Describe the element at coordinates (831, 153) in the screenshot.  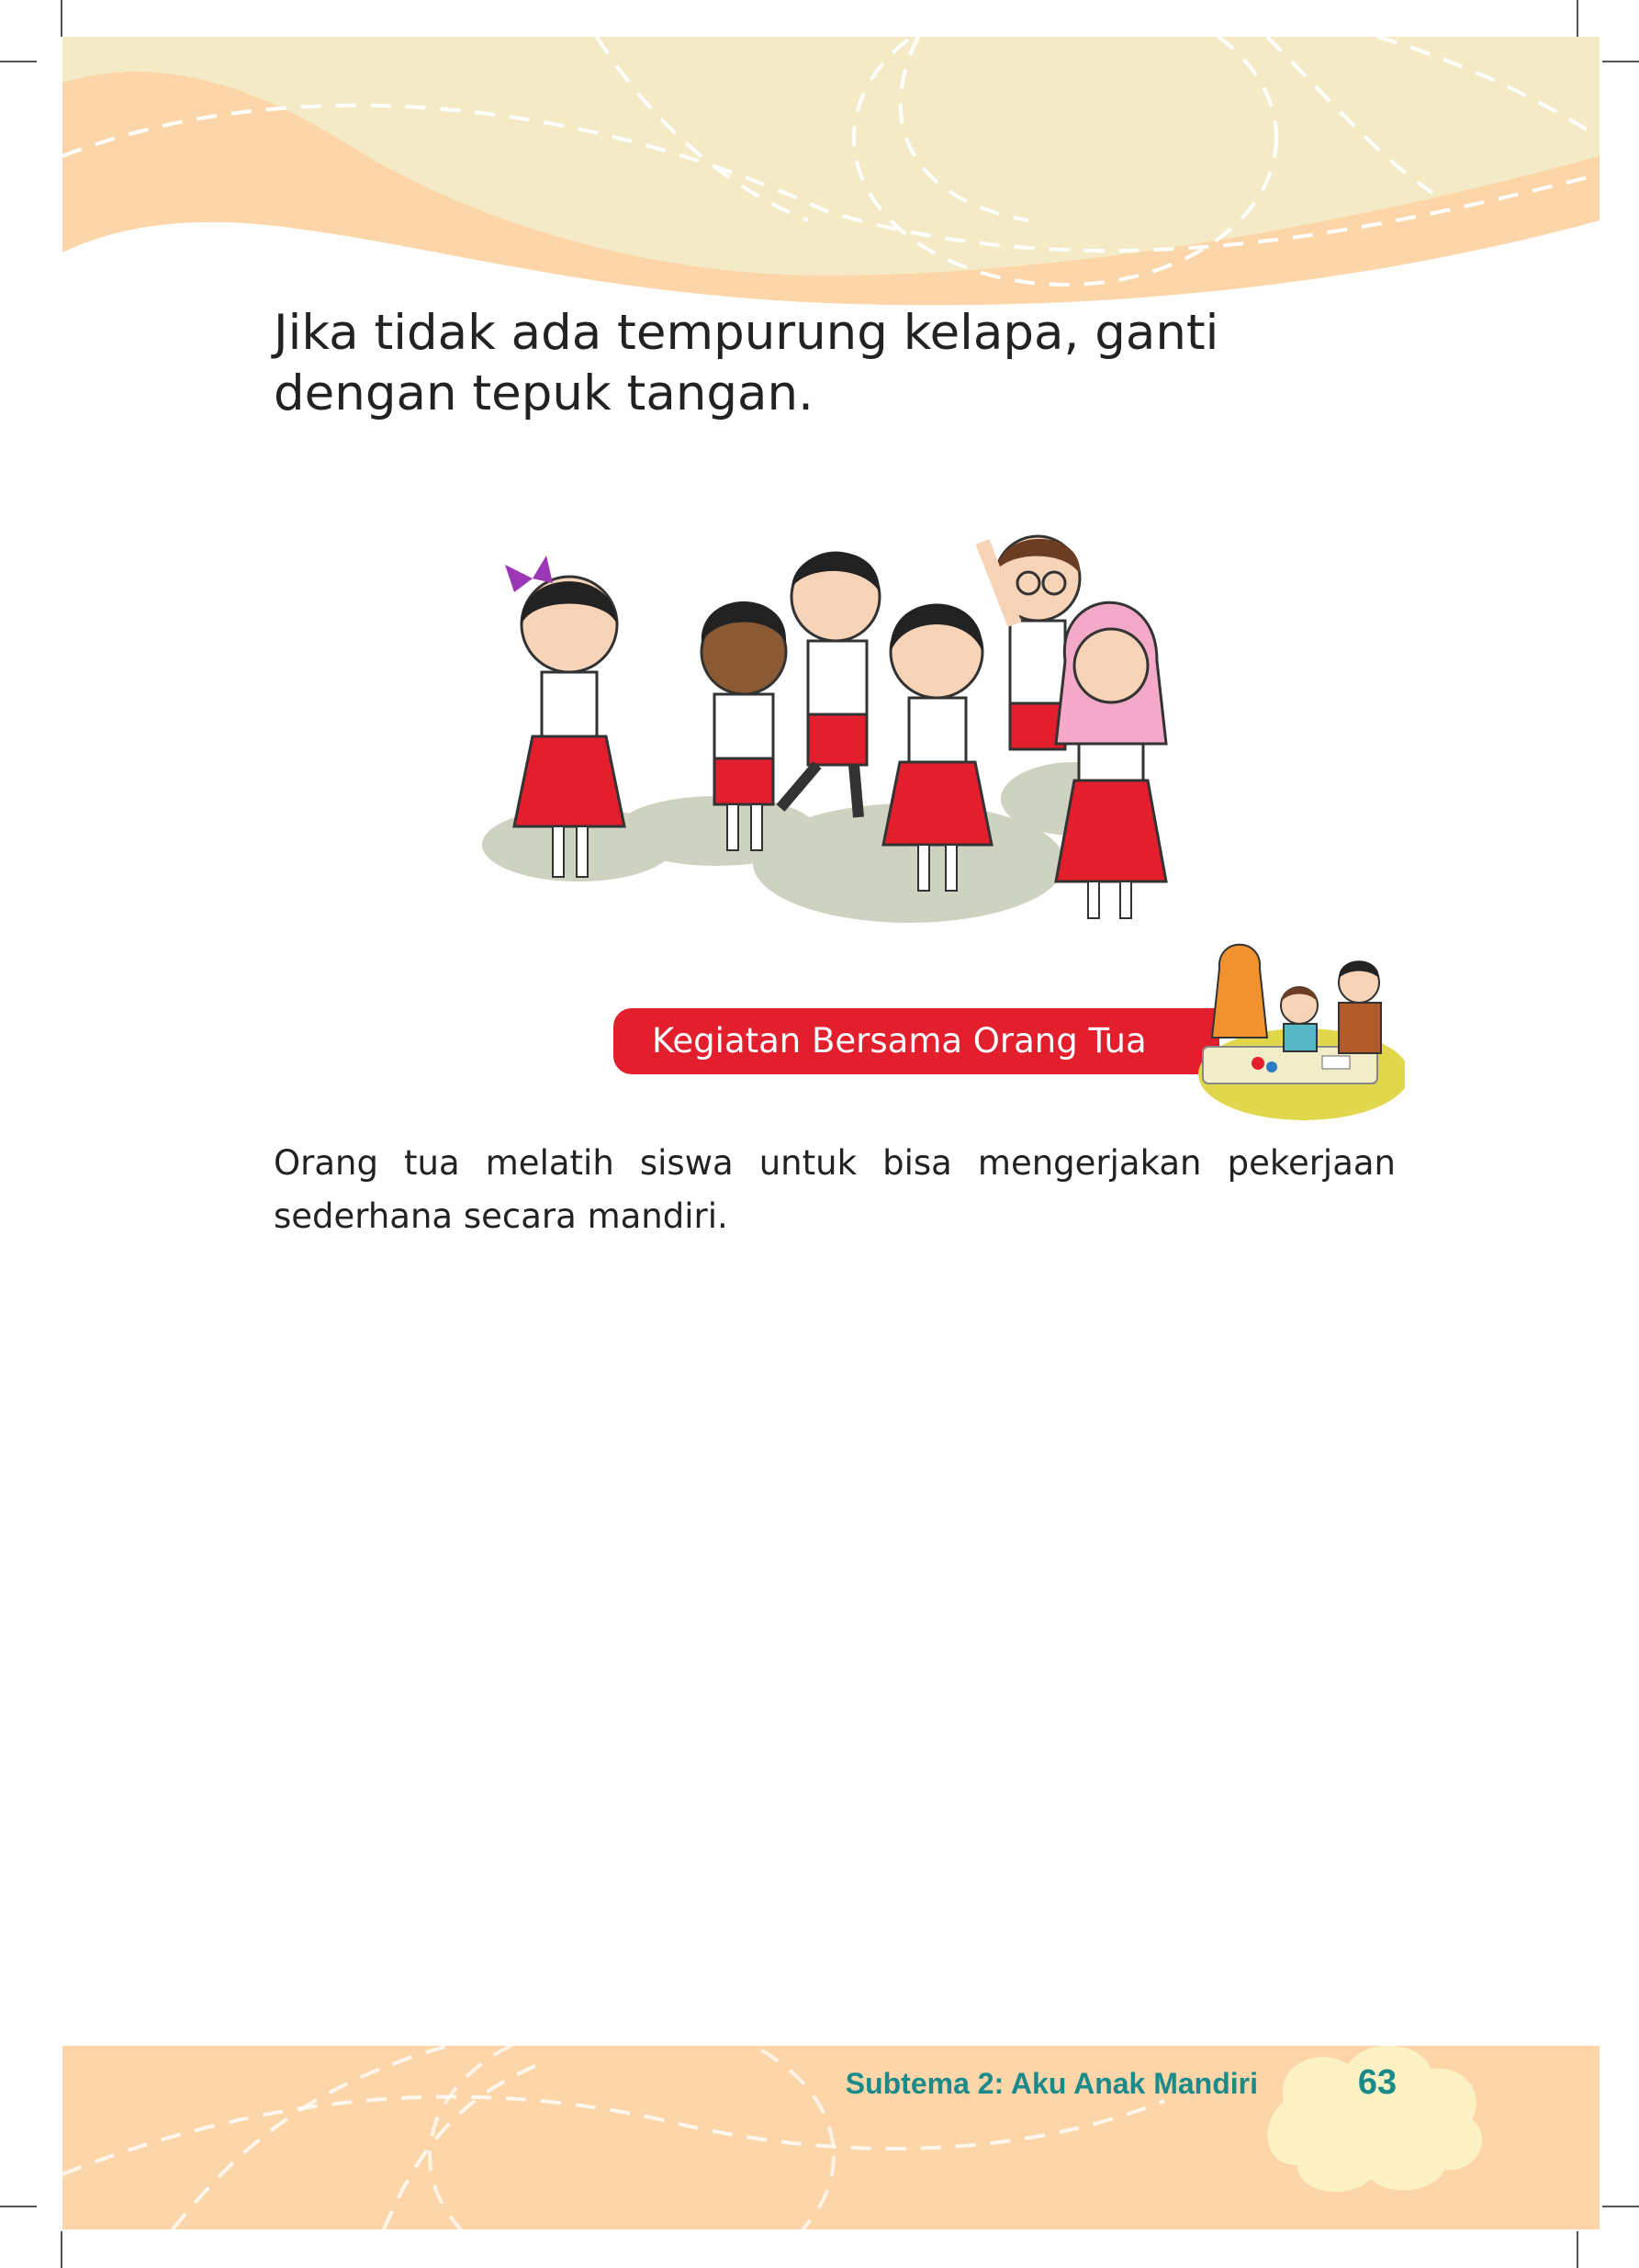
I see `header-decoration` at that location.